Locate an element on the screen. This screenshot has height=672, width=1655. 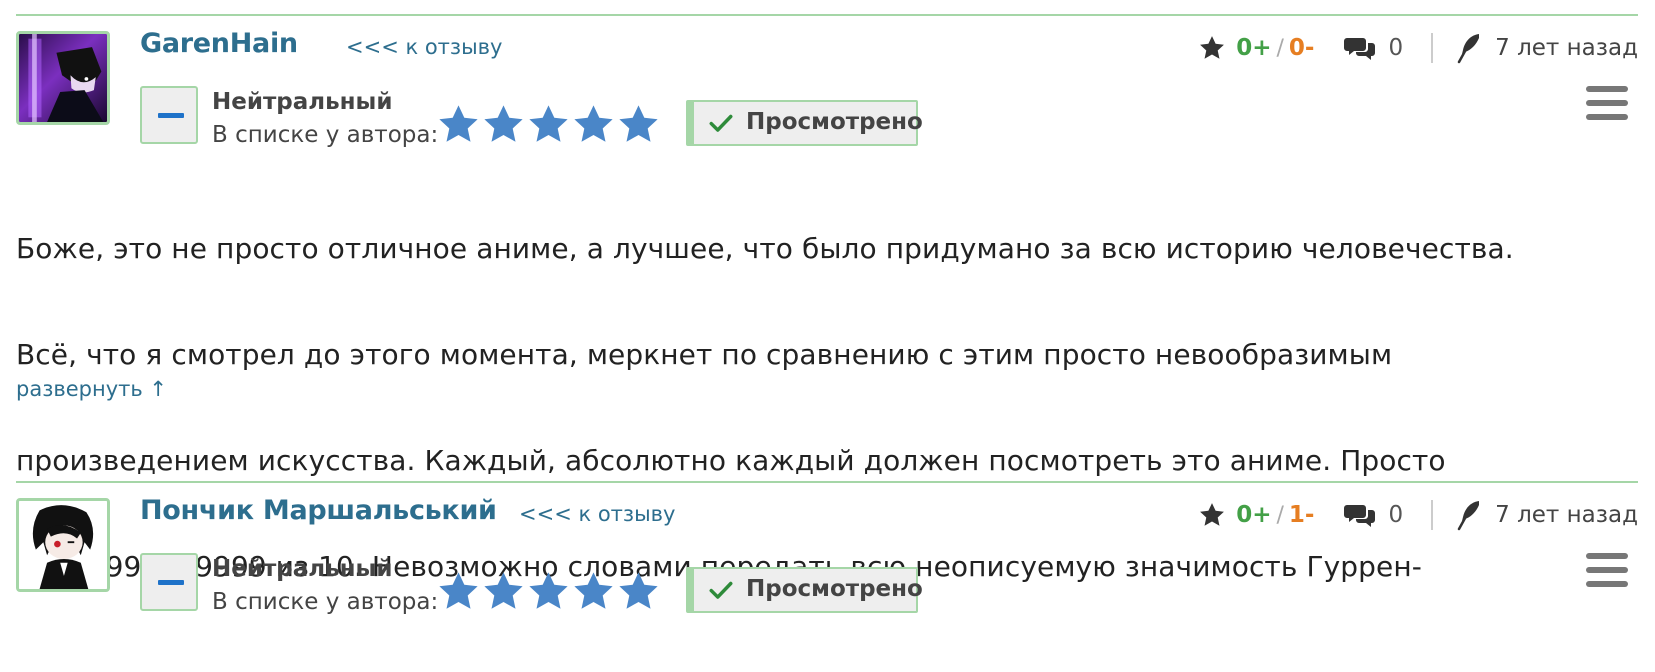
comment-meta: 0+ / 1- 0 7 лет назад is located at coordinates (1418, 515).